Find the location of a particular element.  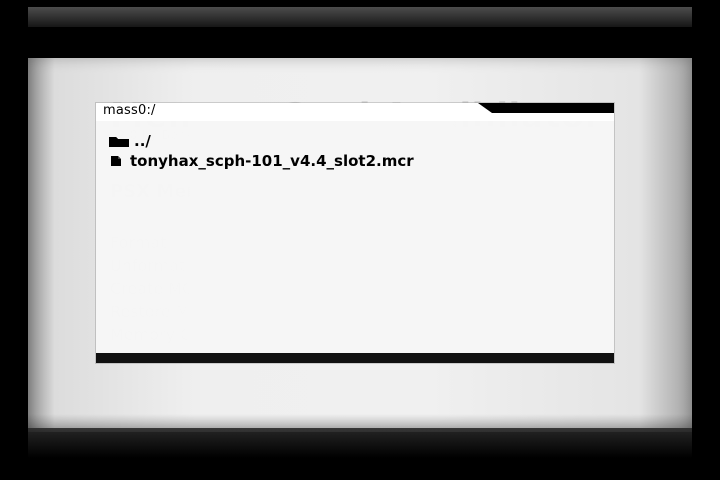

folder-icon is located at coordinates (119, 141).